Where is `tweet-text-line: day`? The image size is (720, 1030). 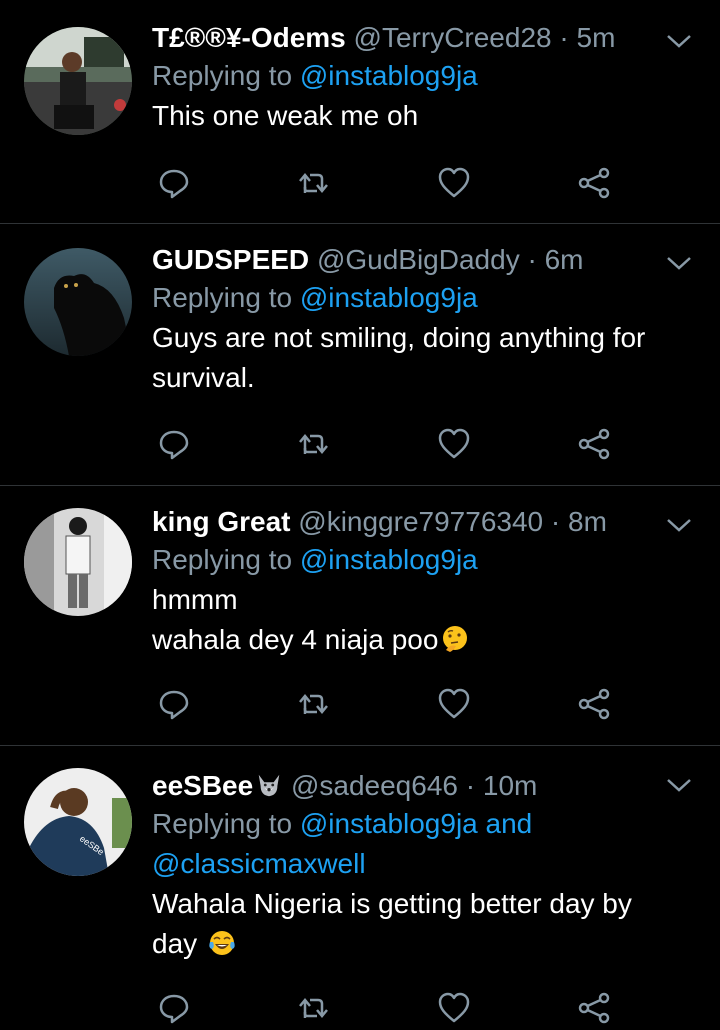 tweet-text-line: day is located at coordinates (424, 944).